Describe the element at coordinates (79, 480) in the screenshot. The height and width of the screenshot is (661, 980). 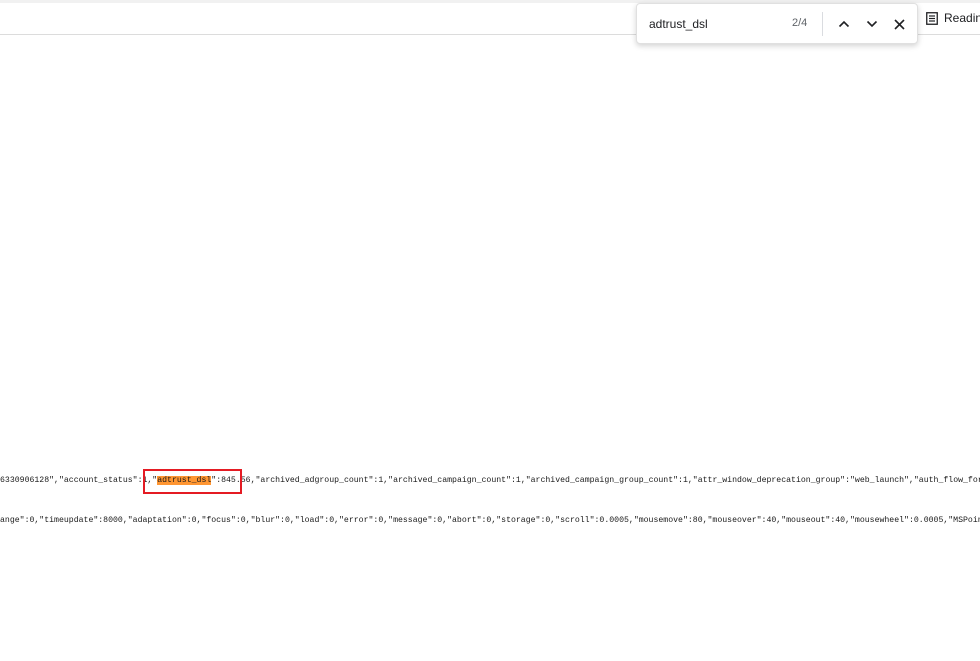
I see `json-text-before-match: 6330906128","account_status":1,"` at that location.